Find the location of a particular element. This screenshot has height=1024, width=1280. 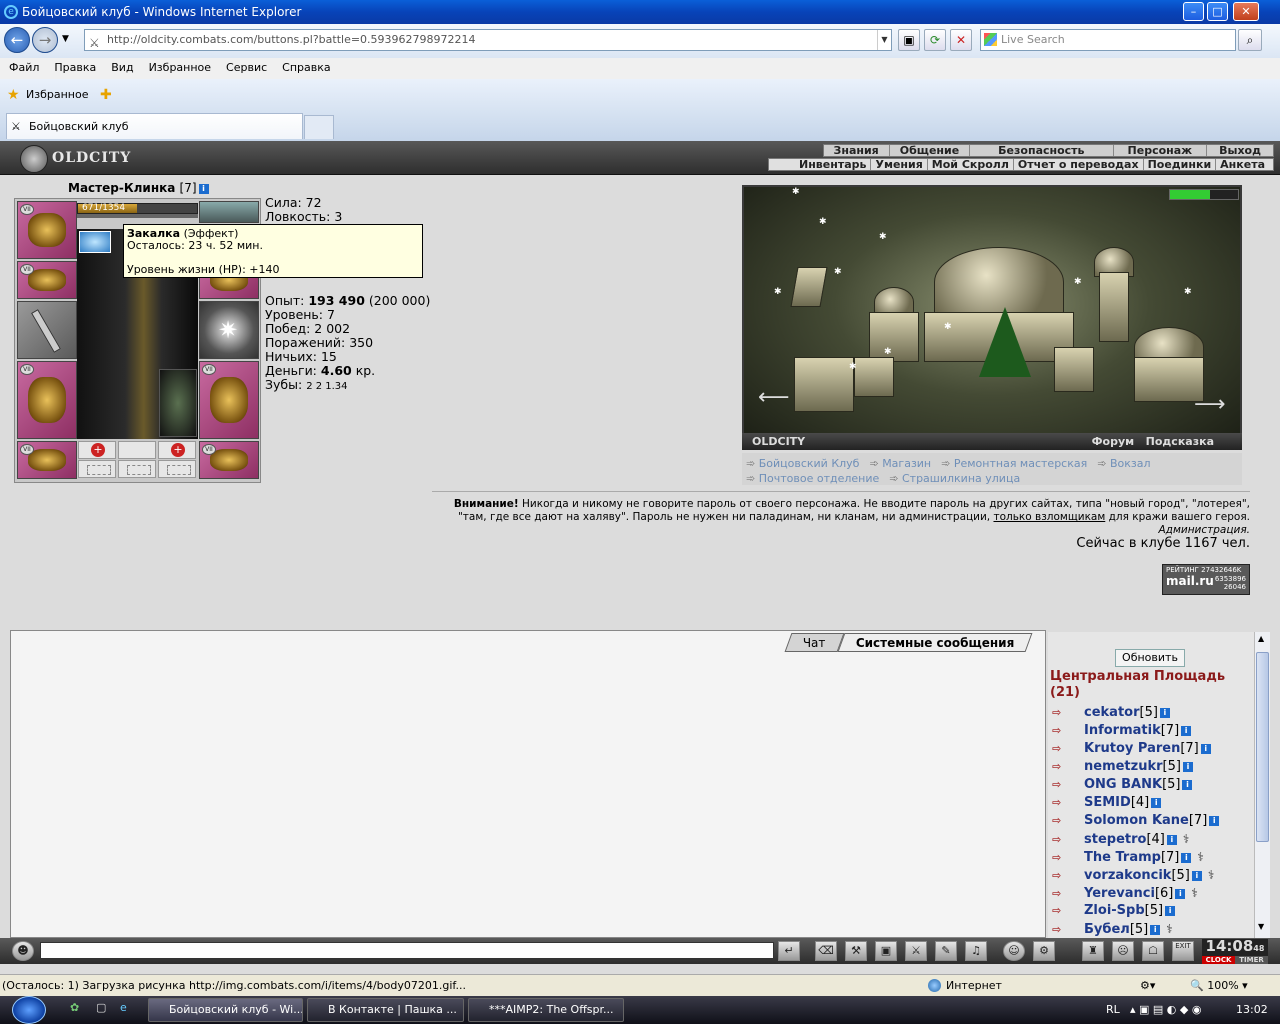

user-name: Бубел is located at coordinates (1107, 929).